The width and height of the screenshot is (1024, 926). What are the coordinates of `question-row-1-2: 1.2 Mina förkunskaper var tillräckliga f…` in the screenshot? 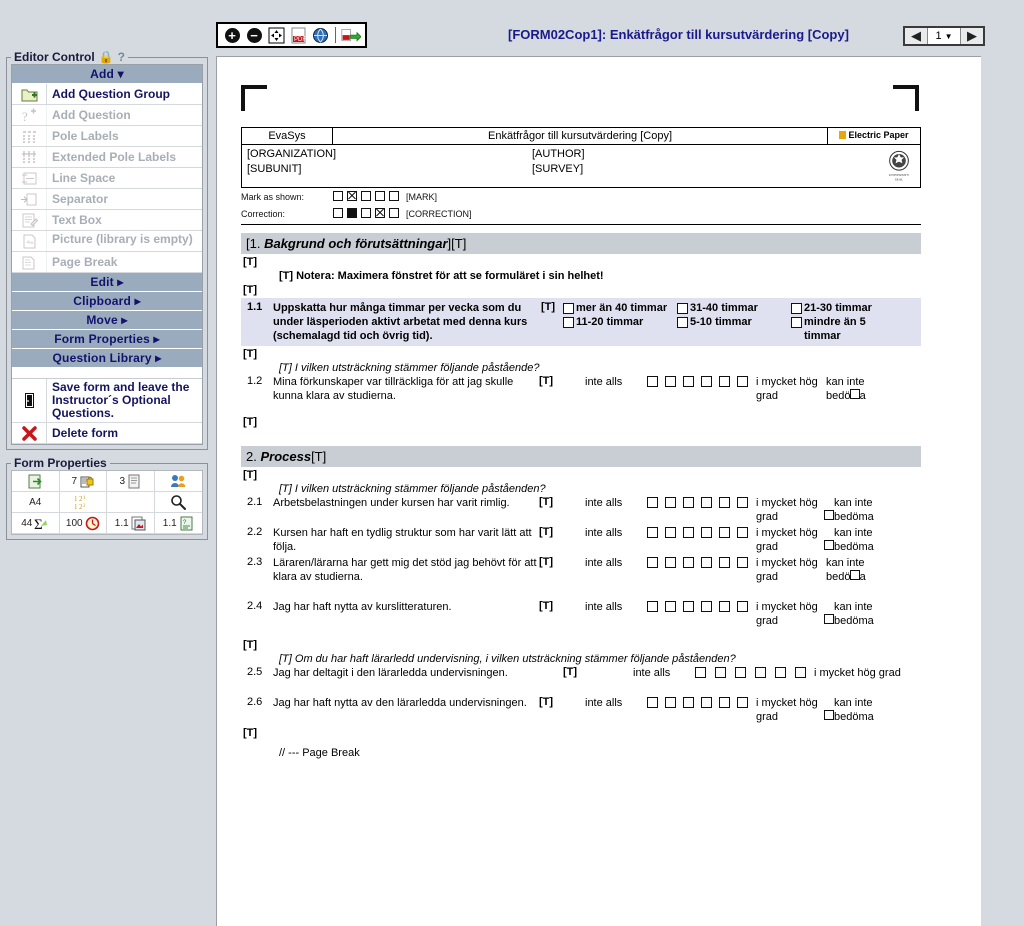 It's located at (581, 389).